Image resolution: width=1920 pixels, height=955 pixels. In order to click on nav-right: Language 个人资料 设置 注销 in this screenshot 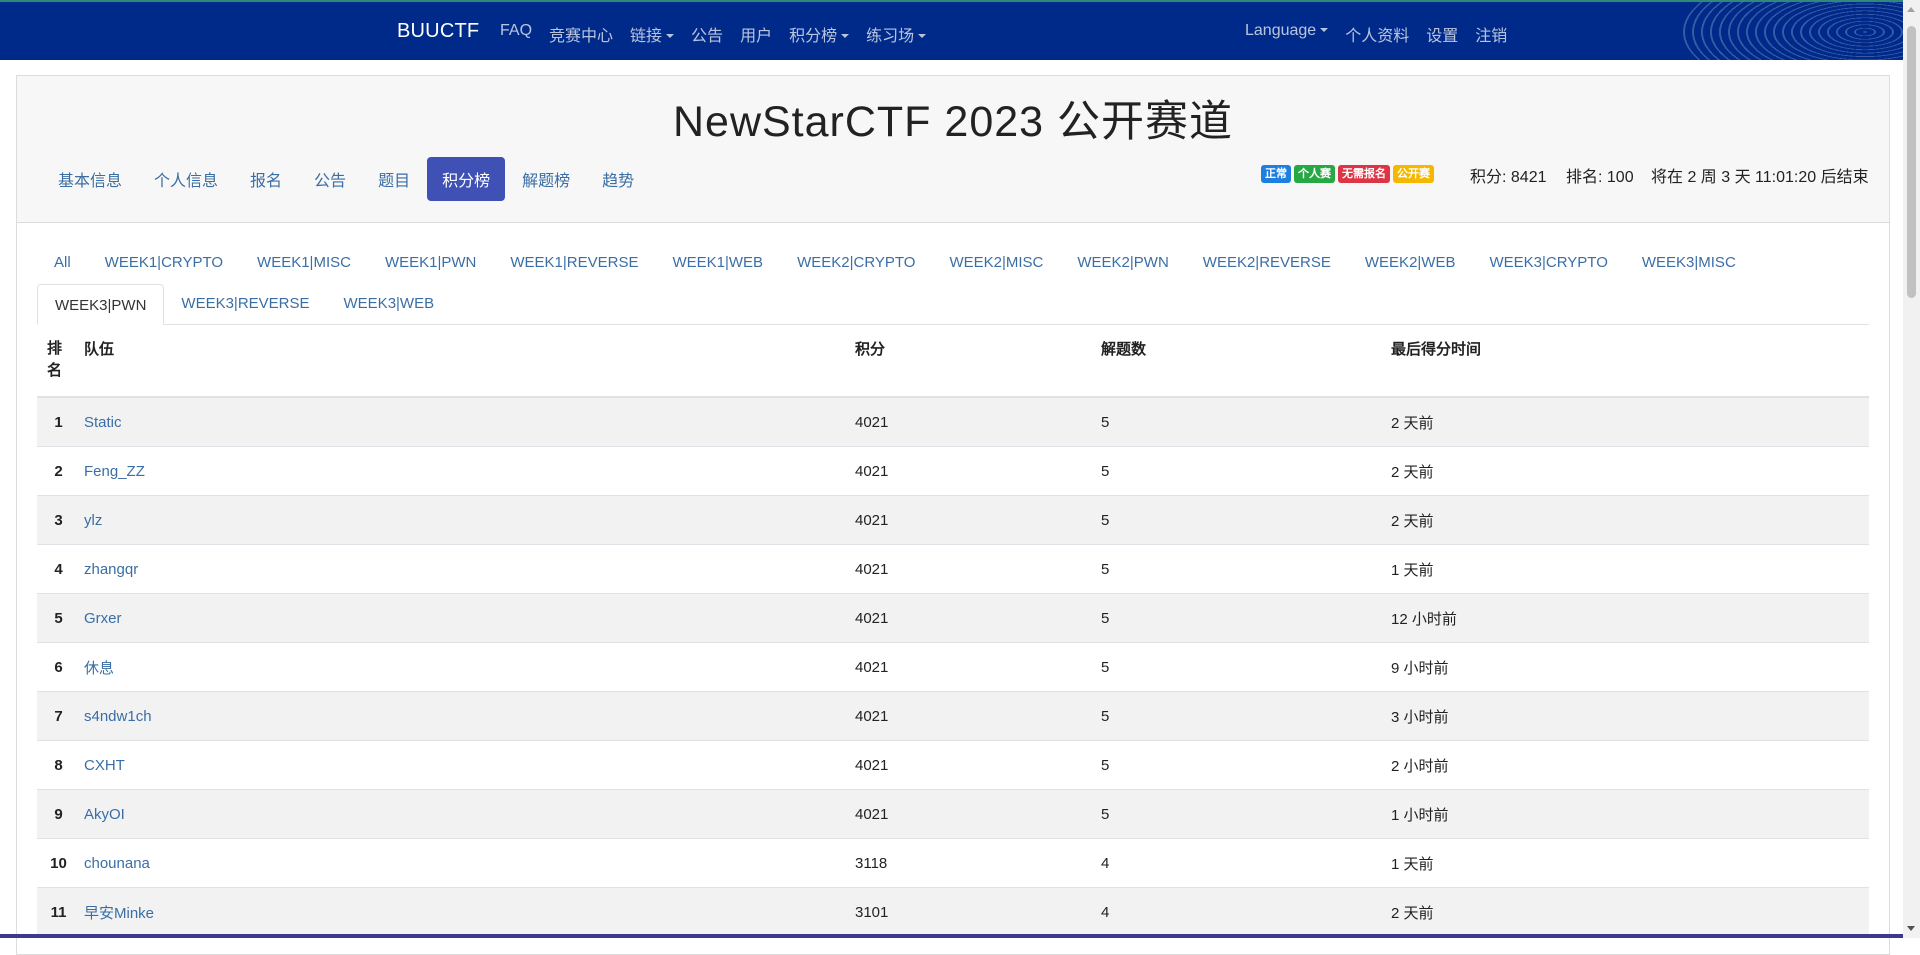, I will do `click(1384, 34)`.